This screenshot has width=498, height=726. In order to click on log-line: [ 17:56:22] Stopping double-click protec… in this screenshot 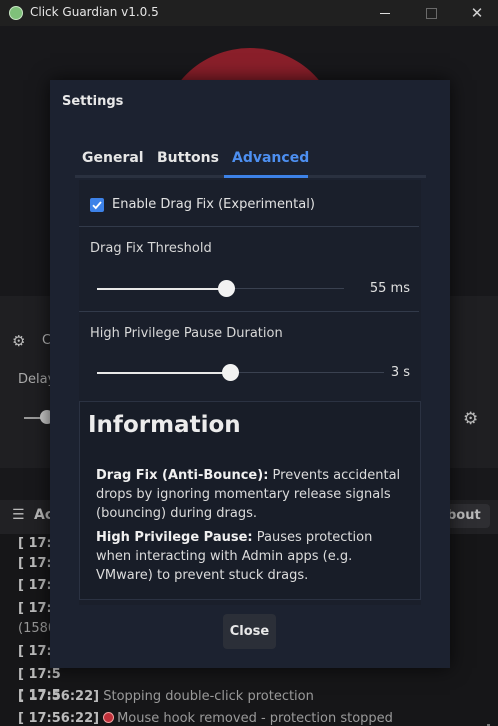, I will do `click(166, 696)`.